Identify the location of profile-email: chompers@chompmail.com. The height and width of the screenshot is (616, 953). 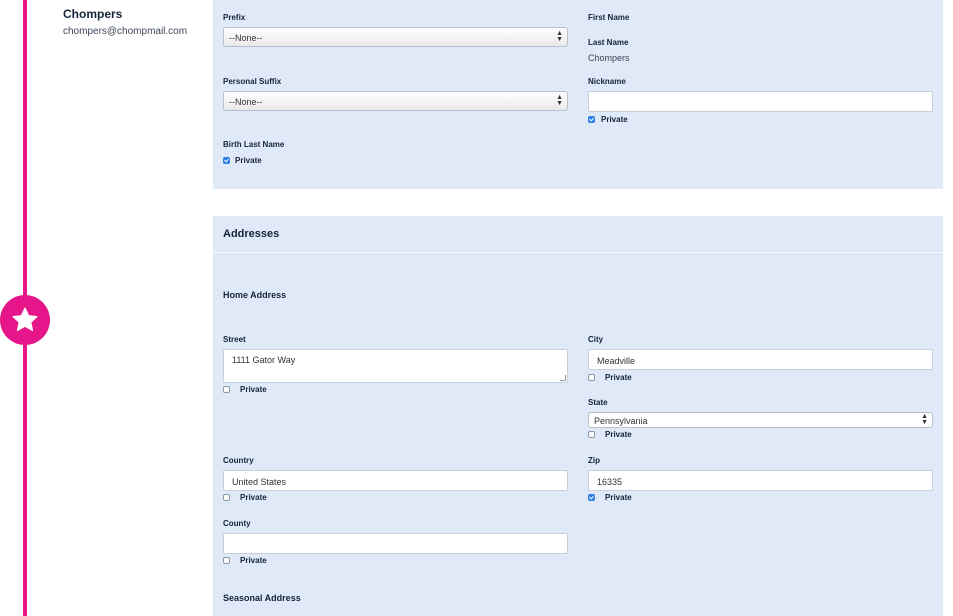
(125, 31).